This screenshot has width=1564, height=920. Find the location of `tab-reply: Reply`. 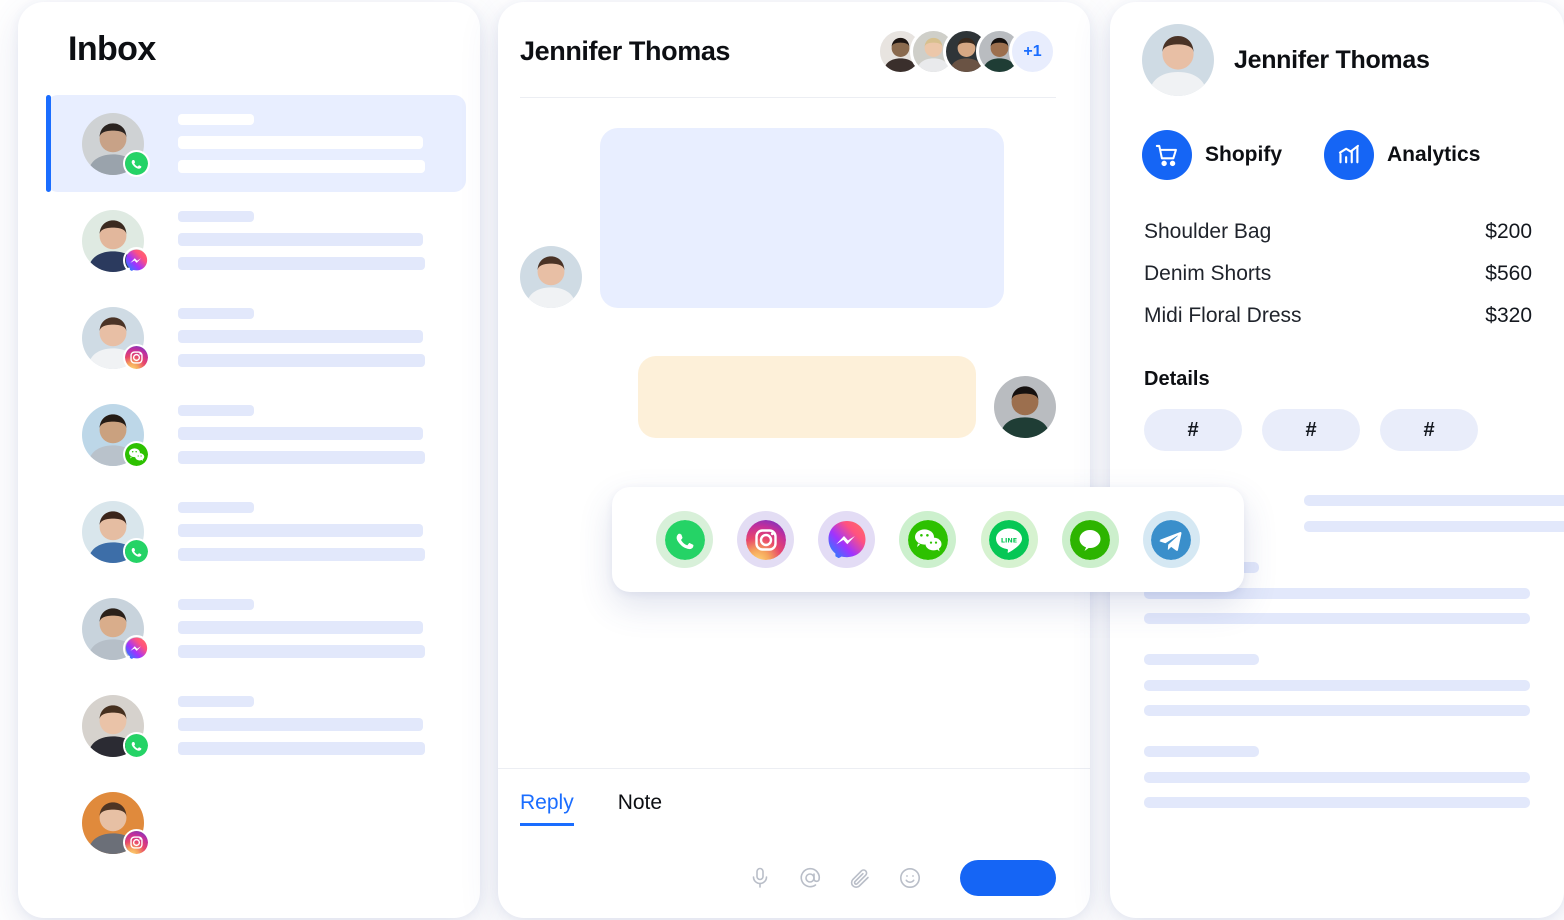

tab-reply: Reply is located at coordinates (547, 808).